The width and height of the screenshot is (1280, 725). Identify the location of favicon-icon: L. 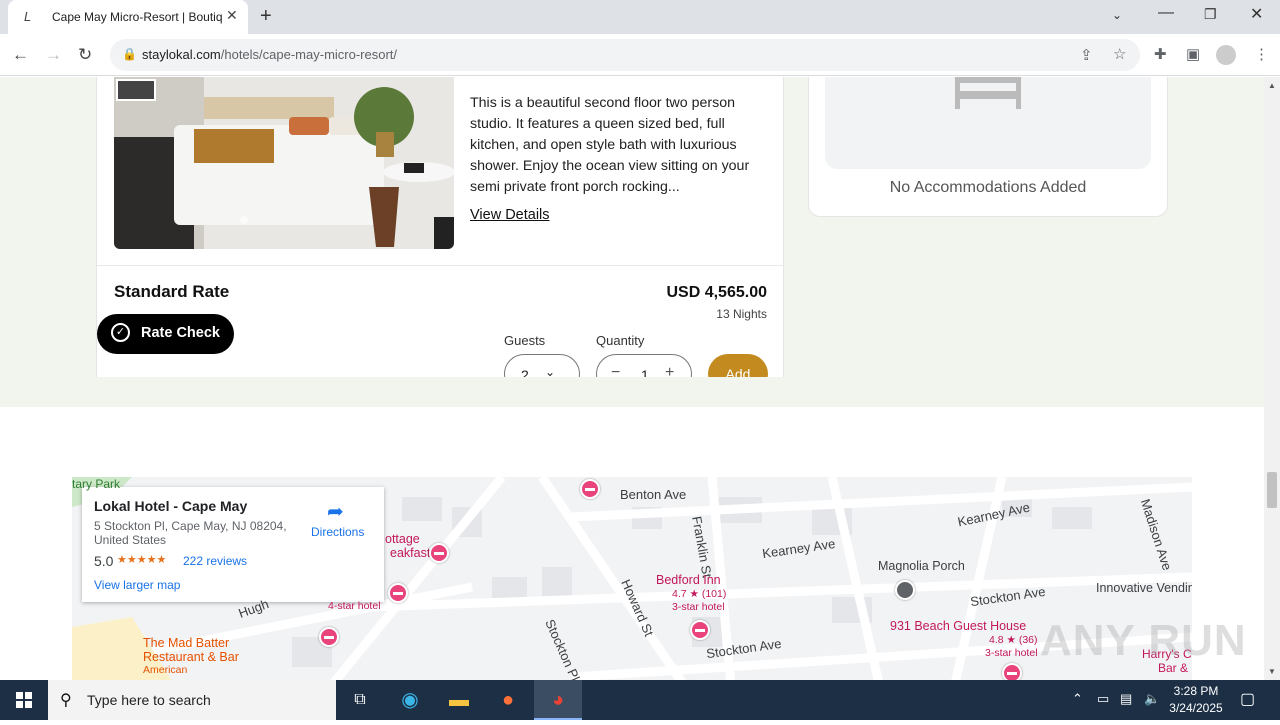
(28, 16).